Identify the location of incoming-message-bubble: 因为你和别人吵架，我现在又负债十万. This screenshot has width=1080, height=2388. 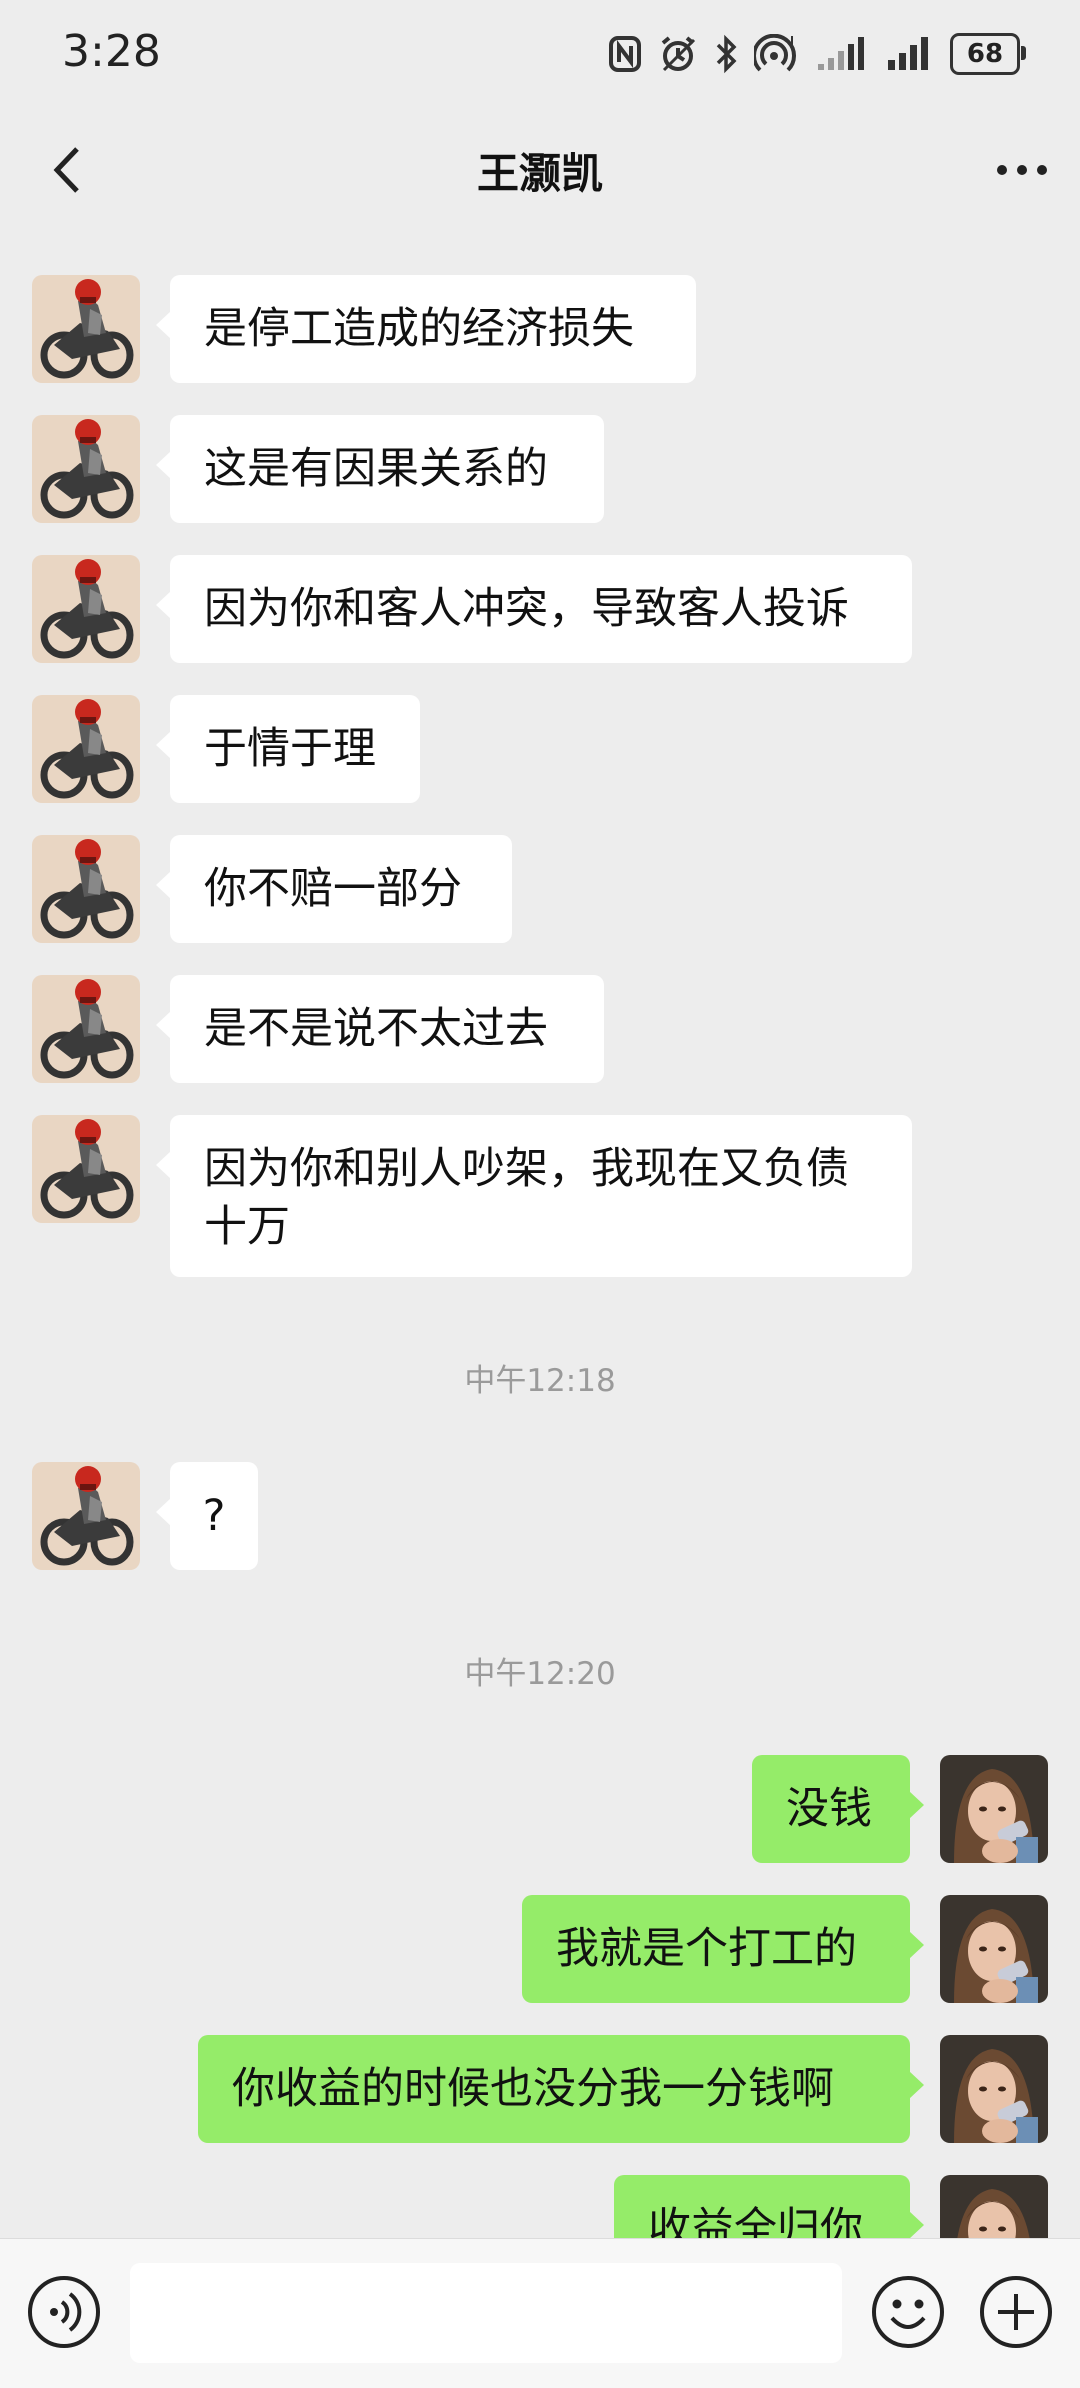
(534, 1196).